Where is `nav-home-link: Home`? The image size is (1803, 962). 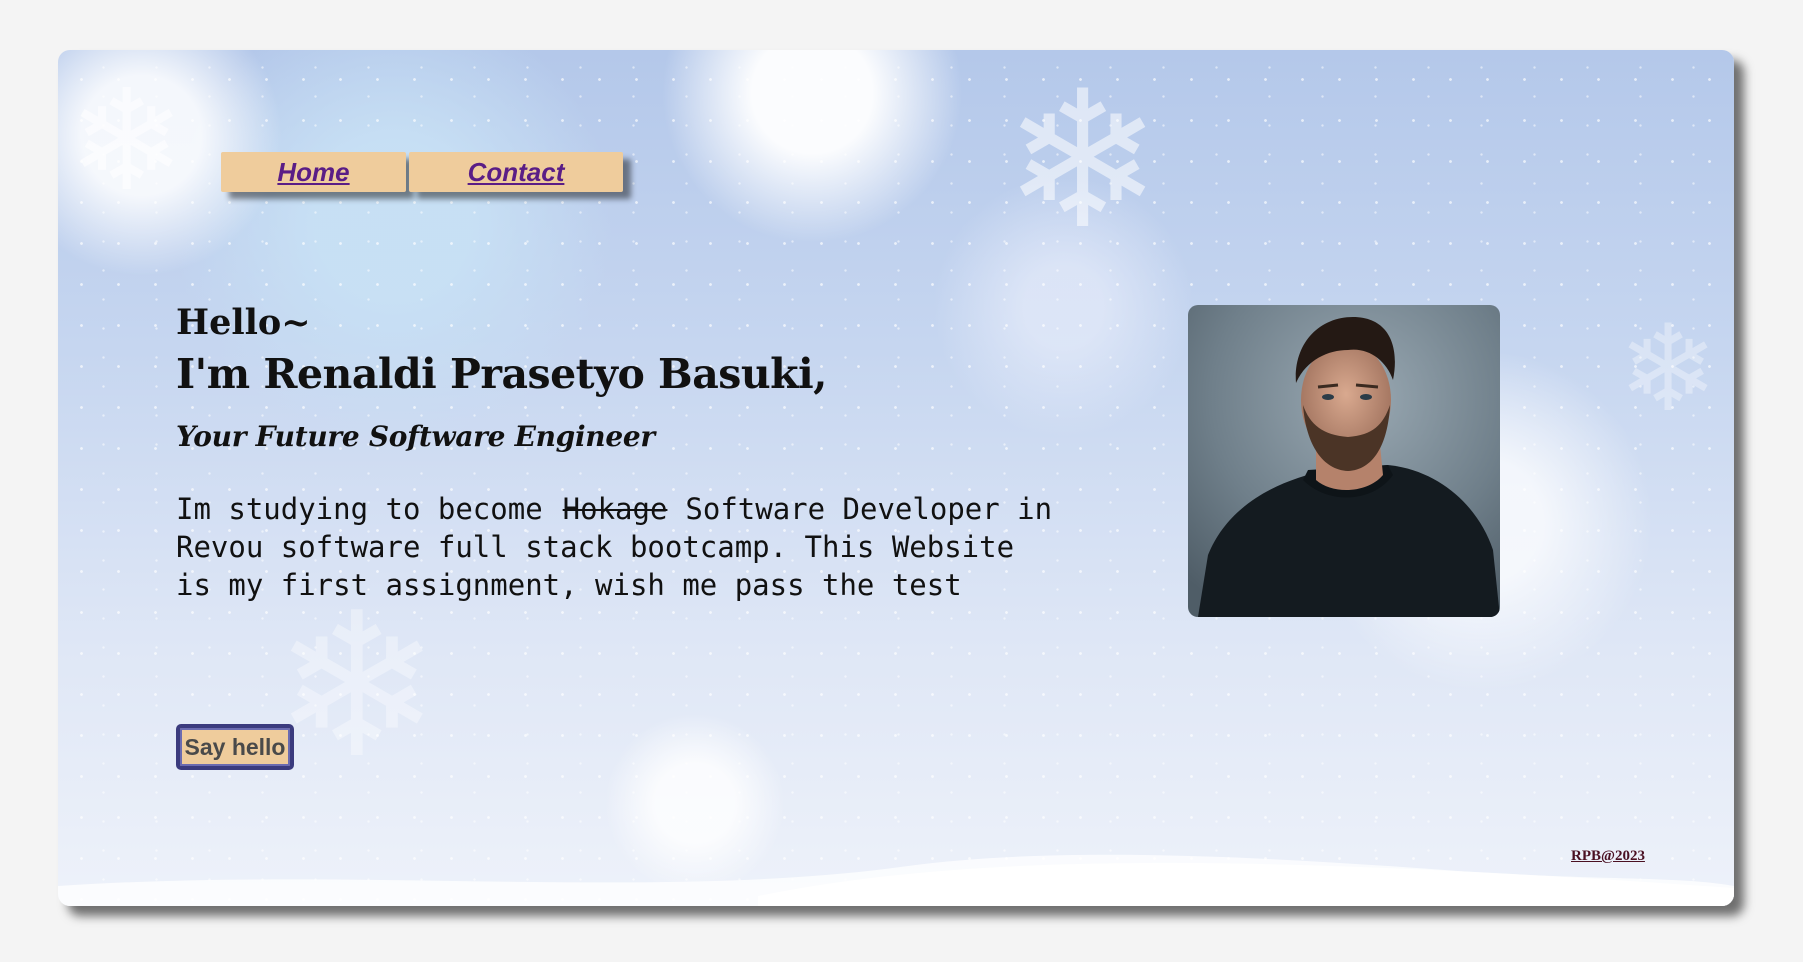
nav-home-link: Home is located at coordinates (313, 172).